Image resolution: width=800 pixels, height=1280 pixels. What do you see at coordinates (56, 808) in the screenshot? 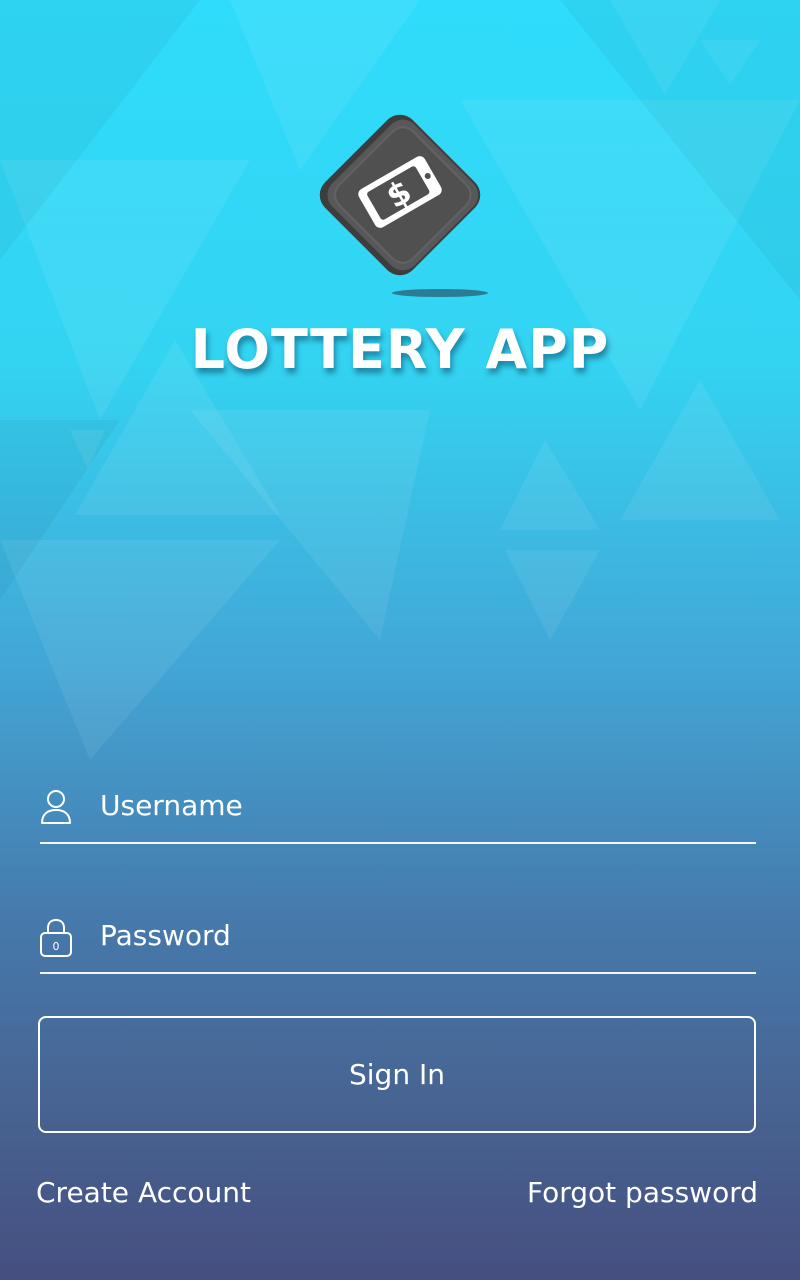
I see `user-icon` at bounding box center [56, 808].